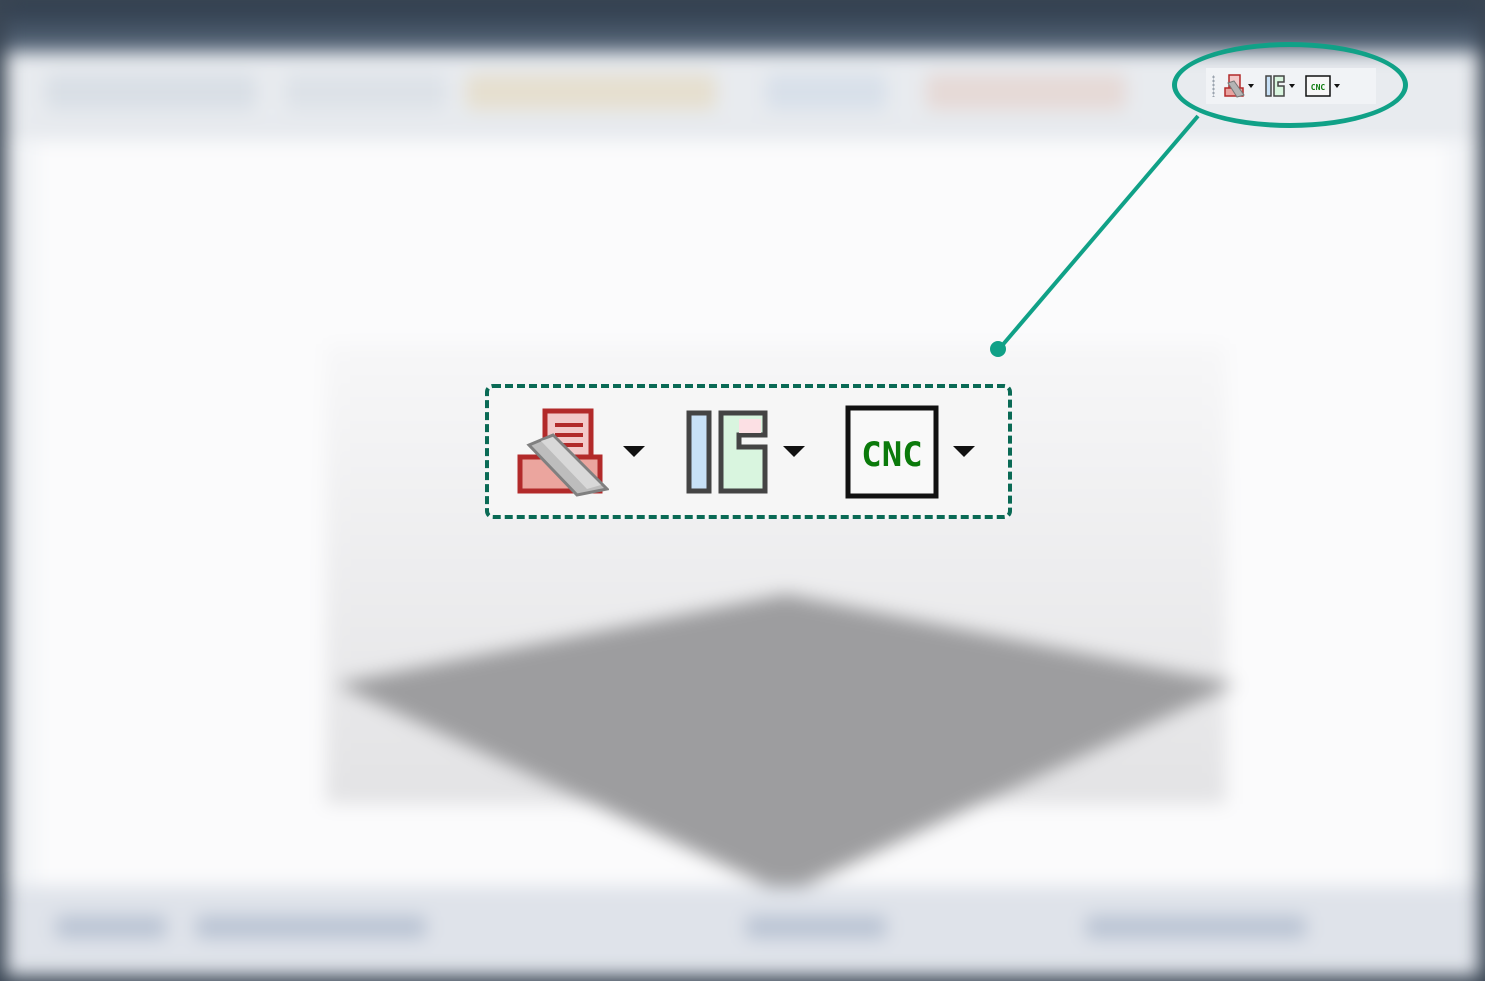 Image resolution: width=1485 pixels, height=981 pixels. What do you see at coordinates (727, 451) in the screenshot?
I see `layout-panels-icon` at bounding box center [727, 451].